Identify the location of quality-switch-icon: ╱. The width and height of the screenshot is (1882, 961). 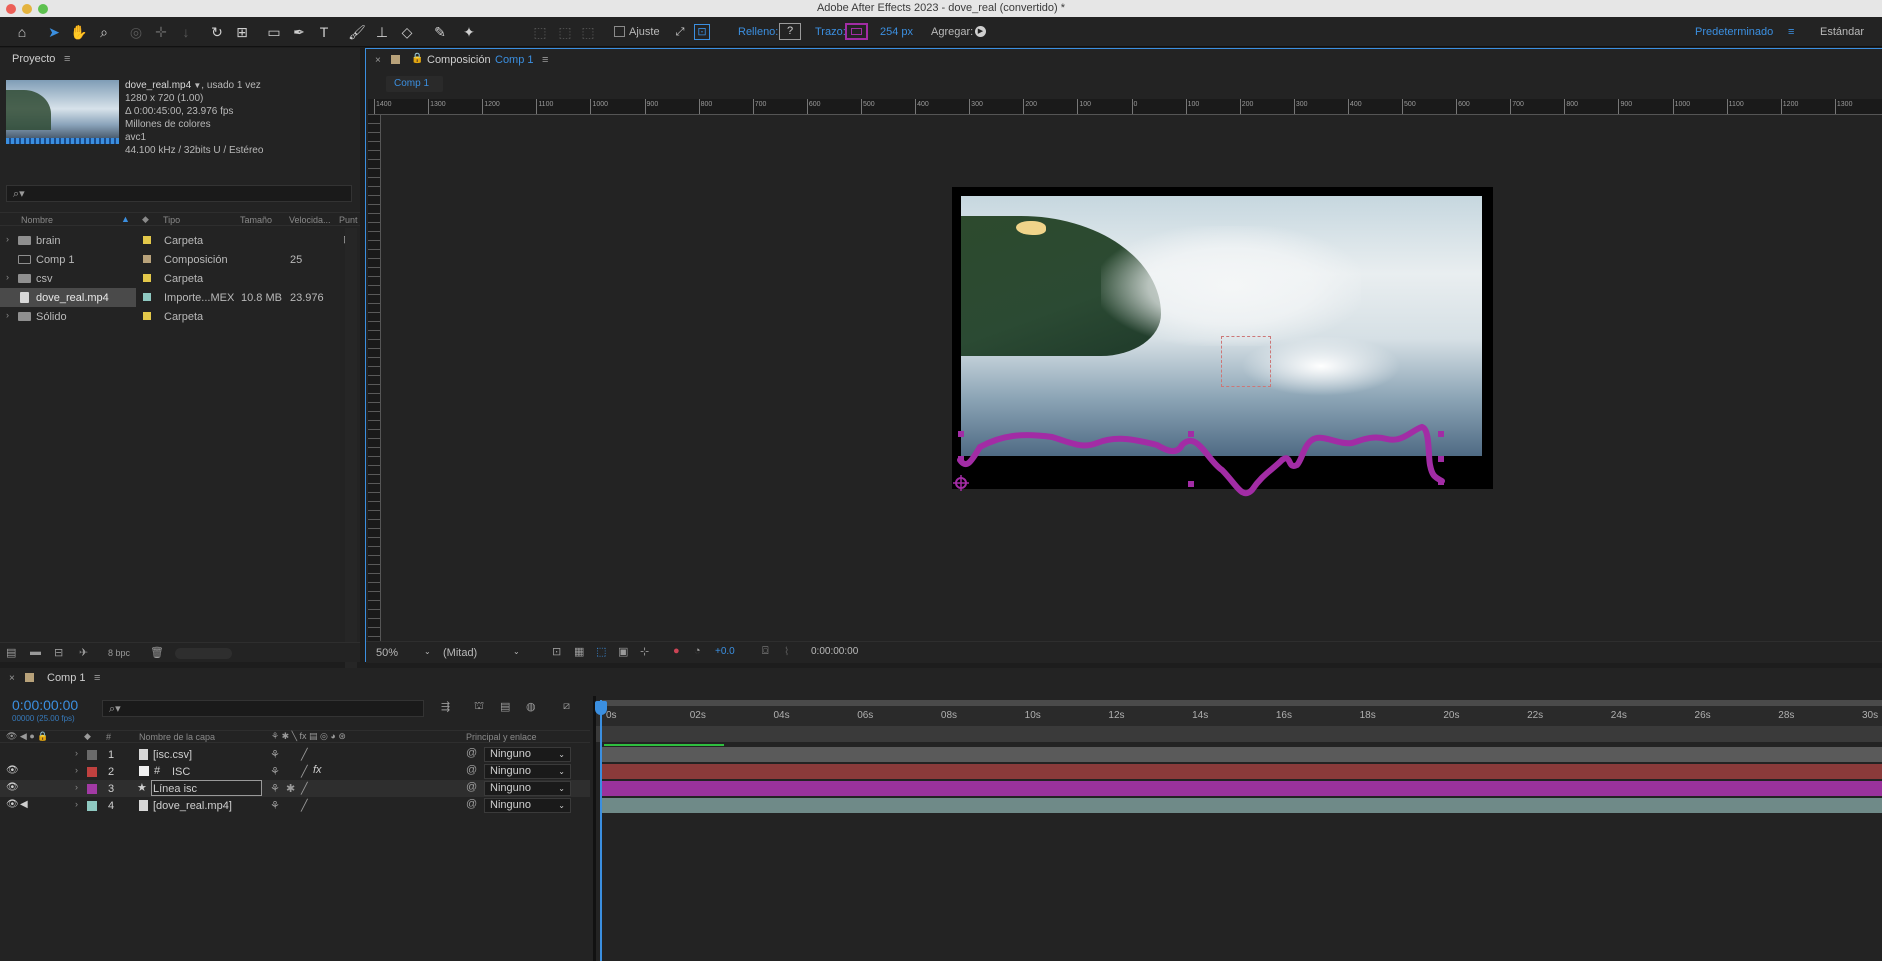
(304, 788).